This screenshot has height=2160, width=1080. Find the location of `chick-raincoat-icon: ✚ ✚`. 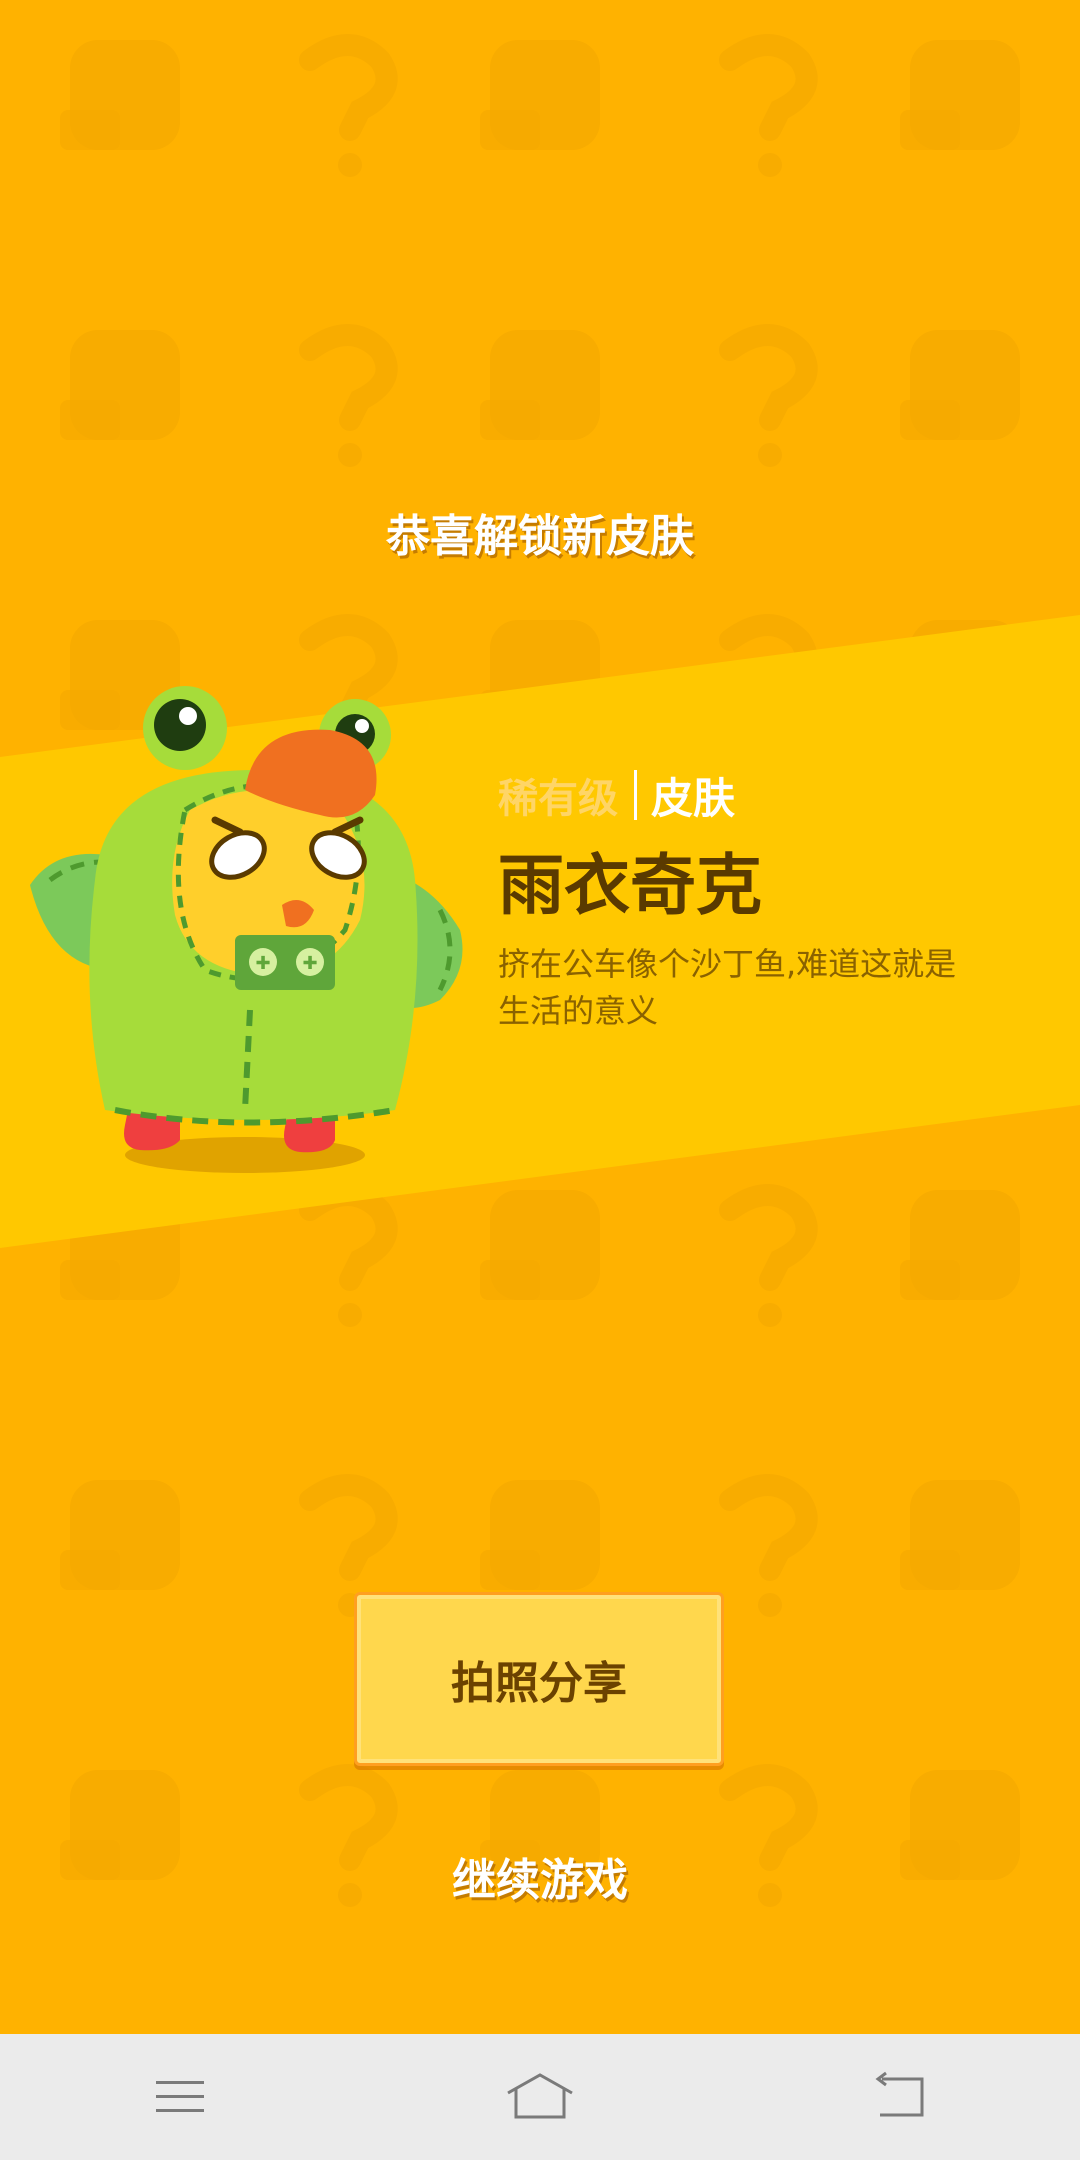

chick-raincoat-icon: ✚ ✚ is located at coordinates (246, 929).